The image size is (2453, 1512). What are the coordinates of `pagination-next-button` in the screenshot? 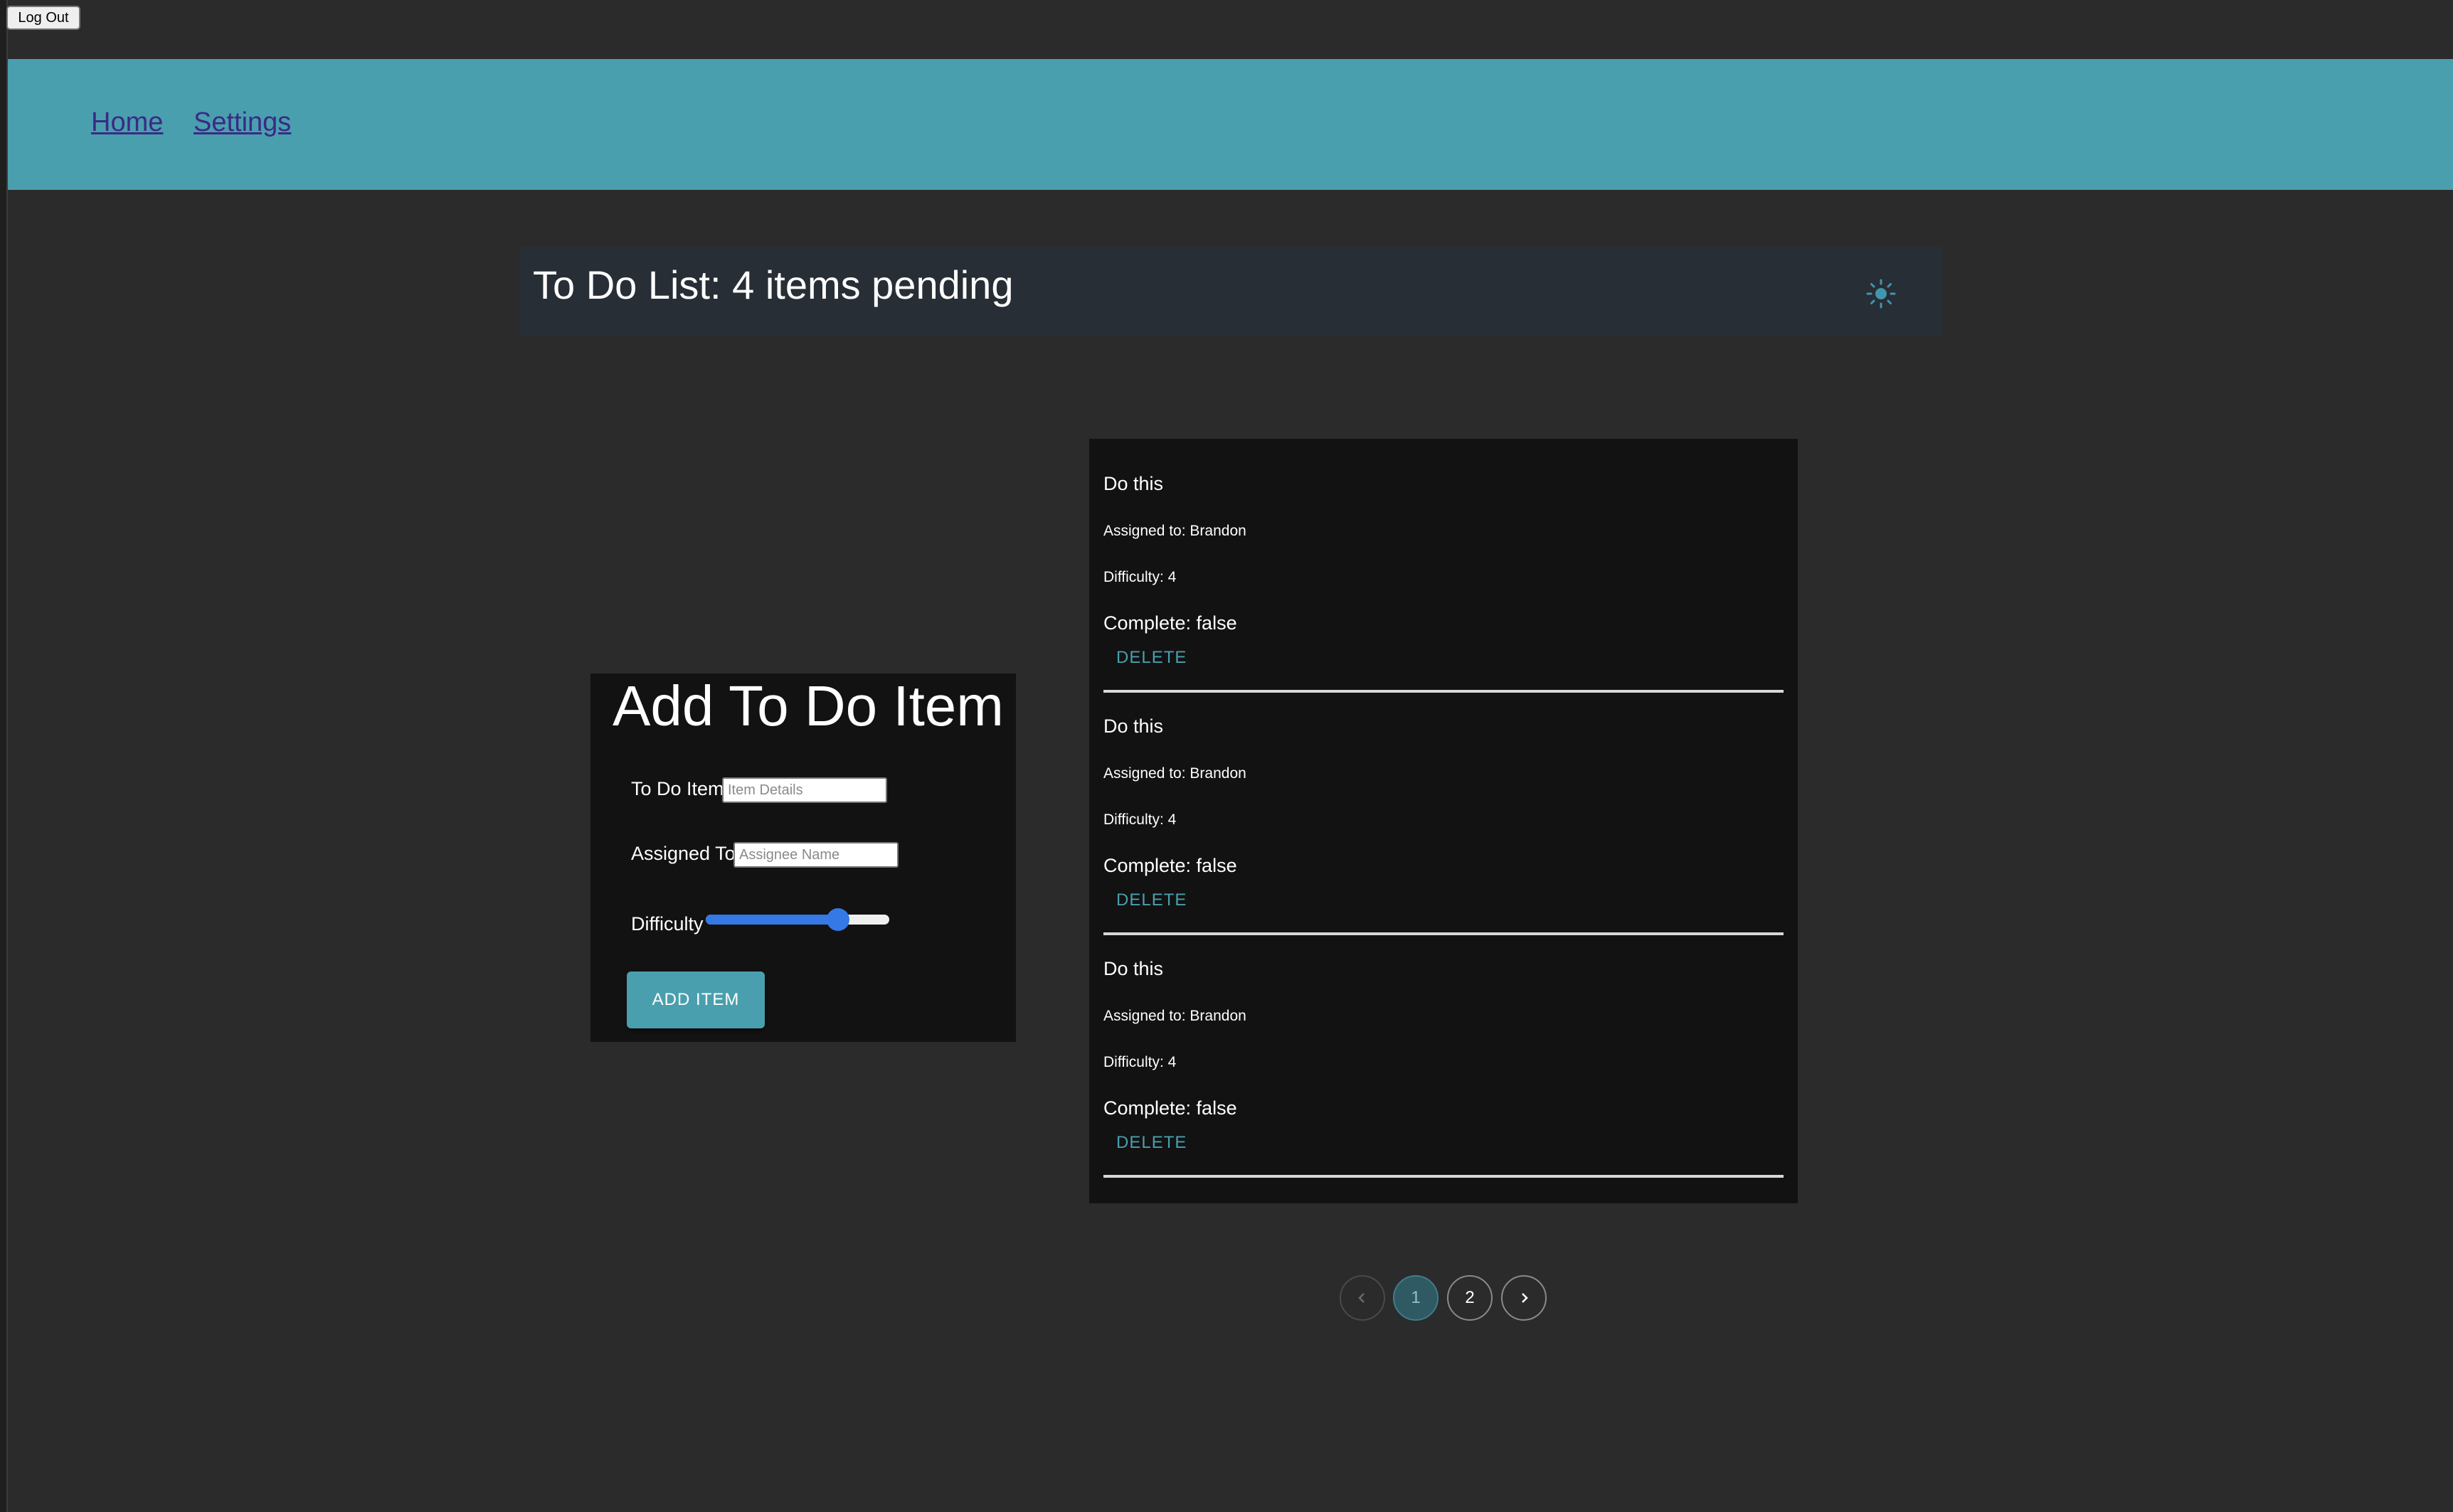 It's located at (1524, 1298).